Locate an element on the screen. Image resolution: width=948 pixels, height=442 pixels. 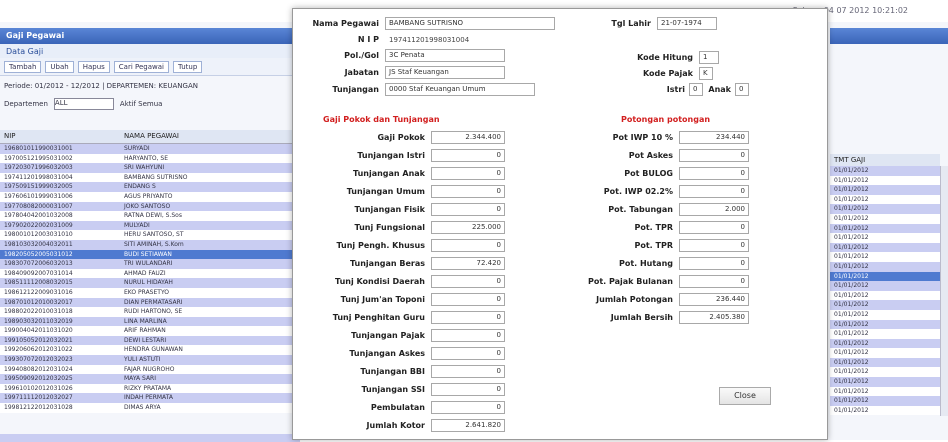
table-row: 199408082012031024 FAJAR NUGROHO is located at coordinates (150, 369).